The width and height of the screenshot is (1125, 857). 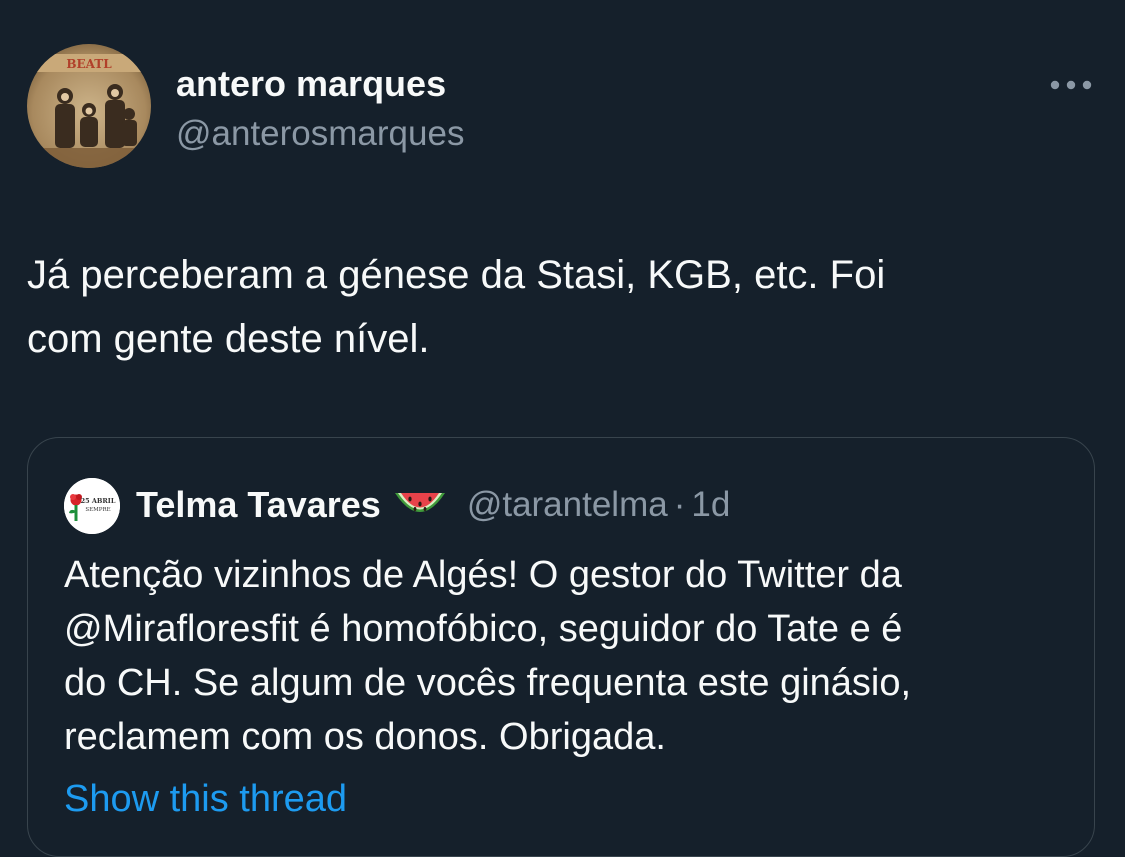 What do you see at coordinates (567, 505) in the screenshot?
I see `quoted-handle: @tarantelma` at bounding box center [567, 505].